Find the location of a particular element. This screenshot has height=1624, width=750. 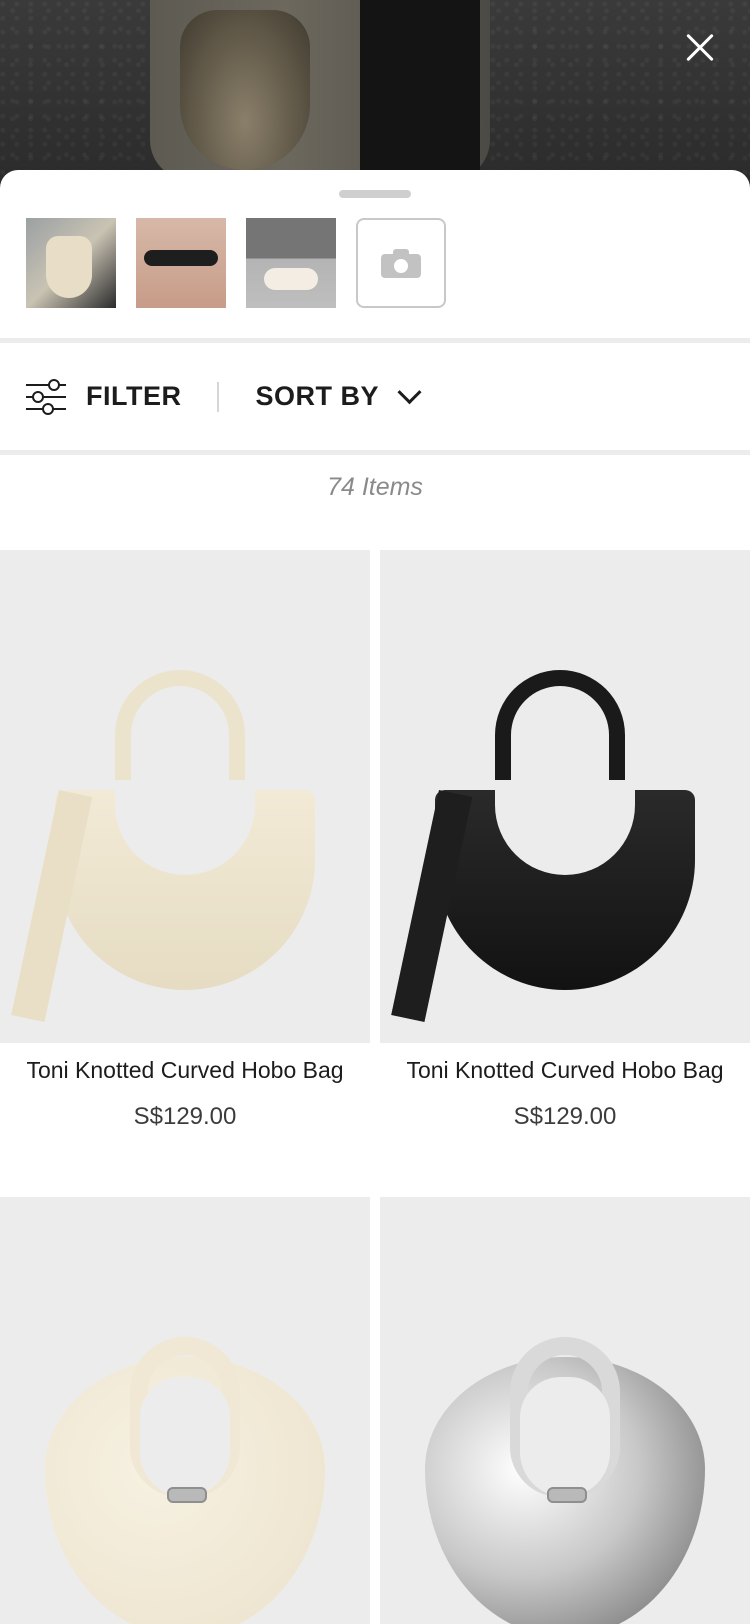

sort-by-button: SORT BY is located at coordinates (338, 396).